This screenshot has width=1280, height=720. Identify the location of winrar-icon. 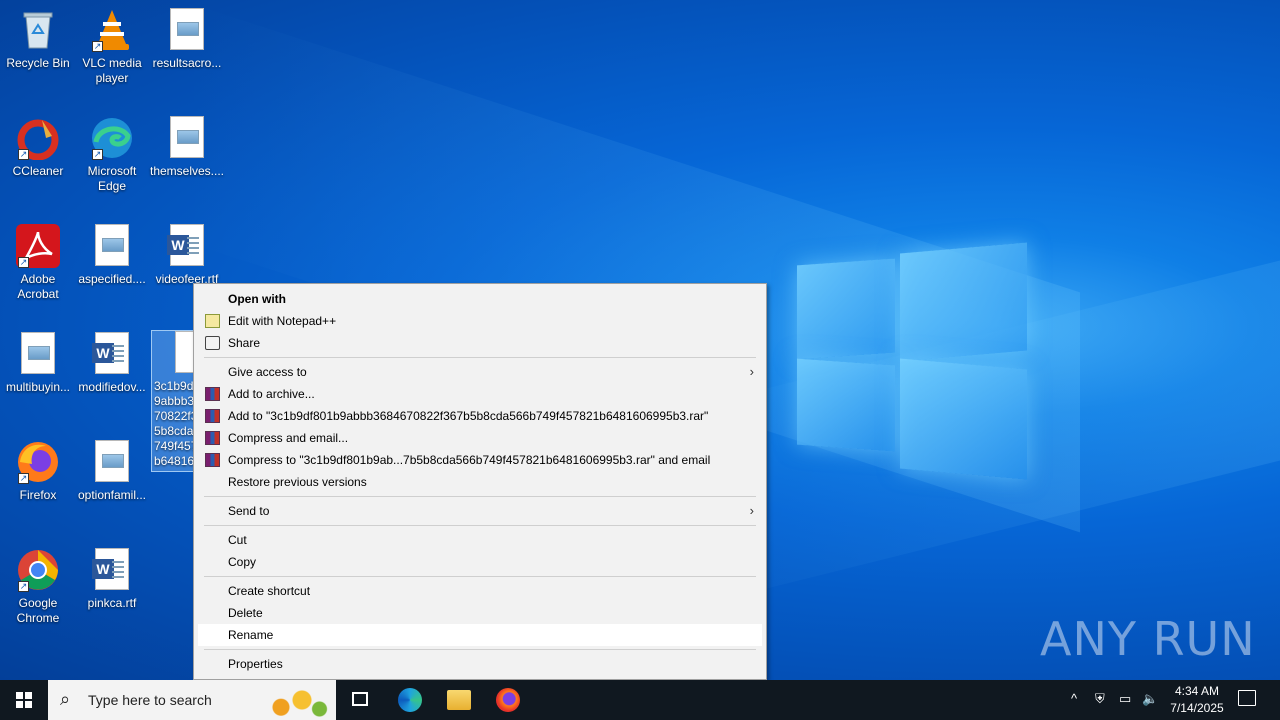
(212, 460).